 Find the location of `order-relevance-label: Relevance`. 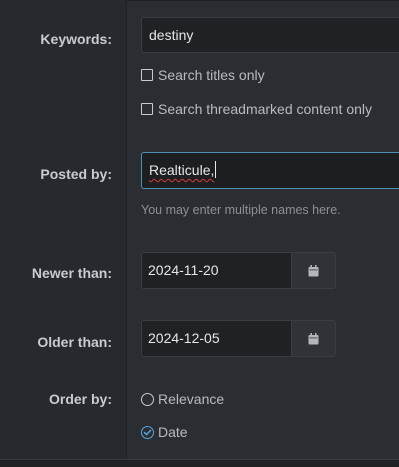

order-relevance-label: Relevance is located at coordinates (191, 399).